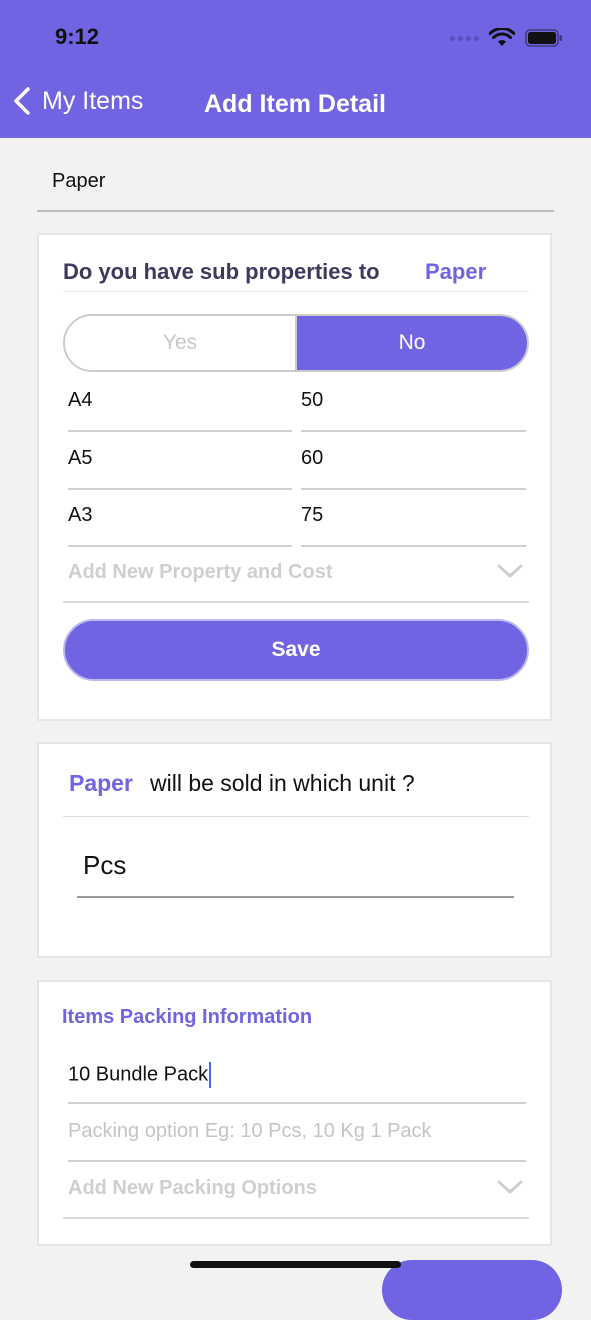 The width and height of the screenshot is (591, 1320). Describe the element at coordinates (192, 1188) in the screenshot. I see `add-packing-label: Add New Packing Options` at that location.